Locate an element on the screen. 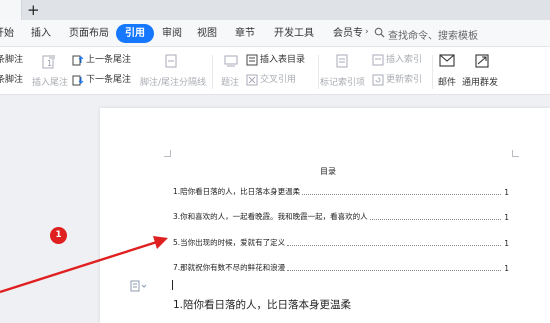 This screenshot has height=323, width=550. menu-section: 章节 is located at coordinates (245, 33).